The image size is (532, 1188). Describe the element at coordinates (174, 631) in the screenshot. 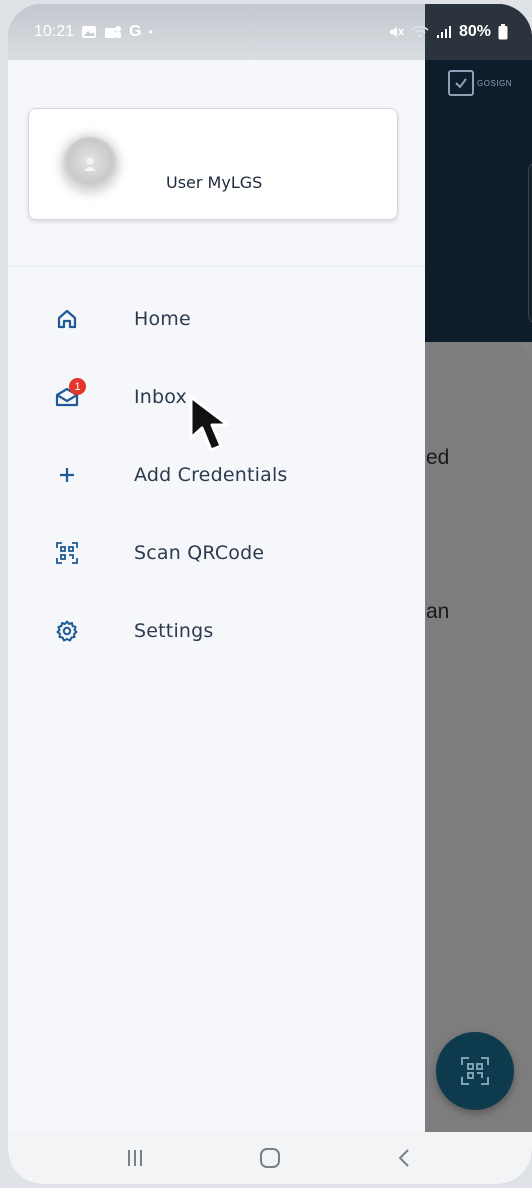

I see `menu-label-settings: Settings` at that location.